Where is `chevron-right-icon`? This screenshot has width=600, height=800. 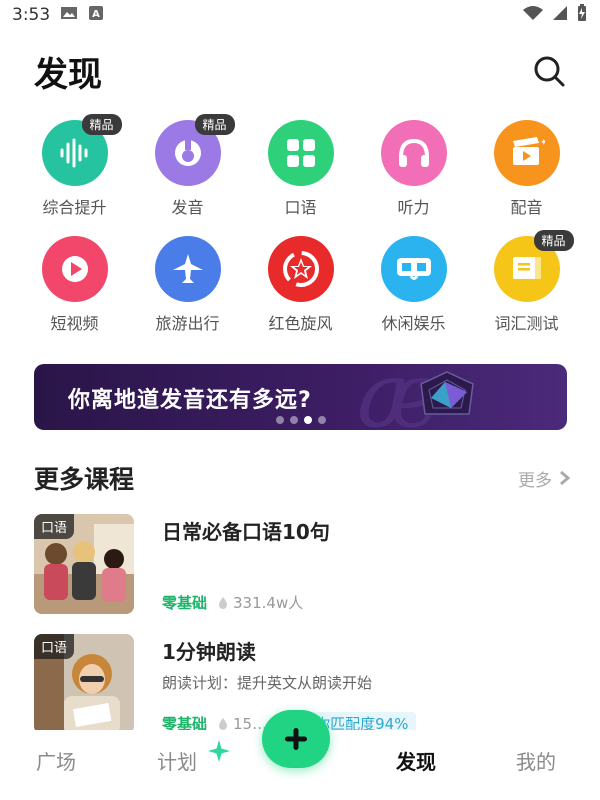
chevron-right-icon is located at coordinates (565, 478).